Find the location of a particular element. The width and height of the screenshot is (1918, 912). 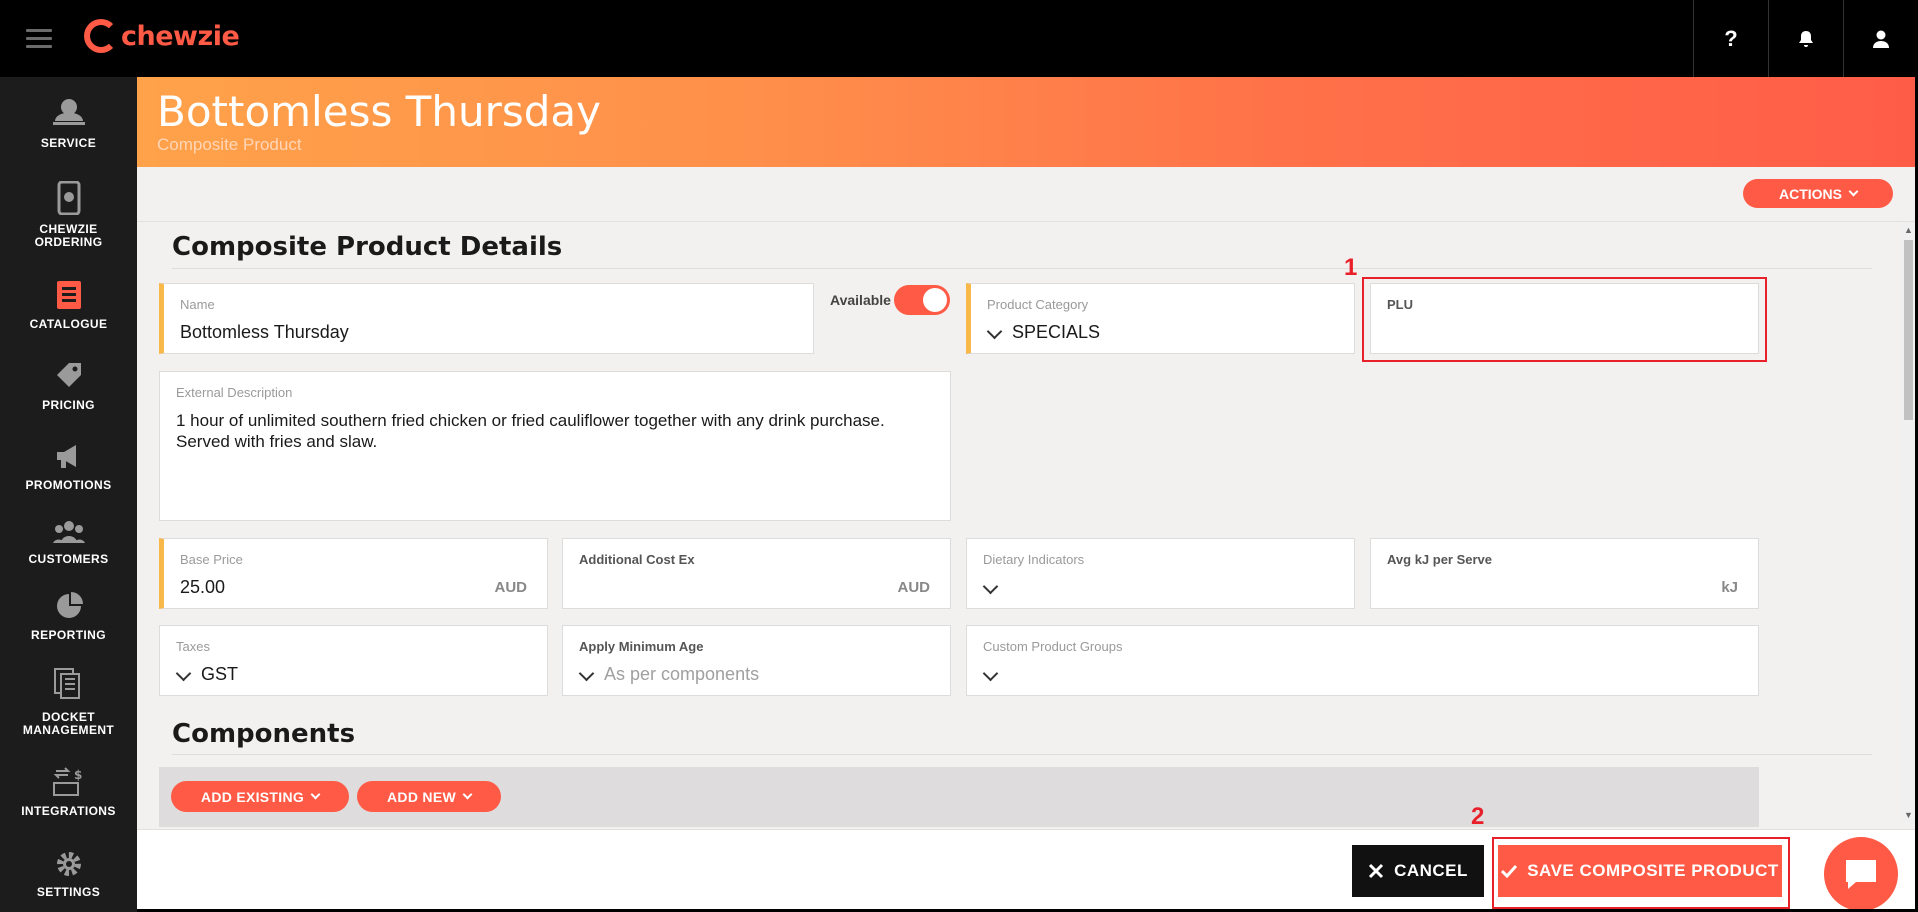

custom-product-groups-value is located at coordinates (995, 674).